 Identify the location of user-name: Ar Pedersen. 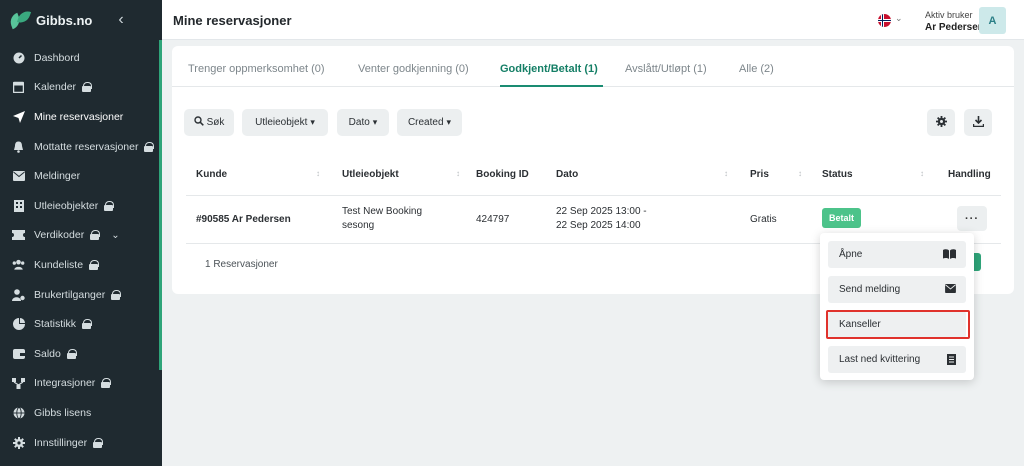
(954, 27).